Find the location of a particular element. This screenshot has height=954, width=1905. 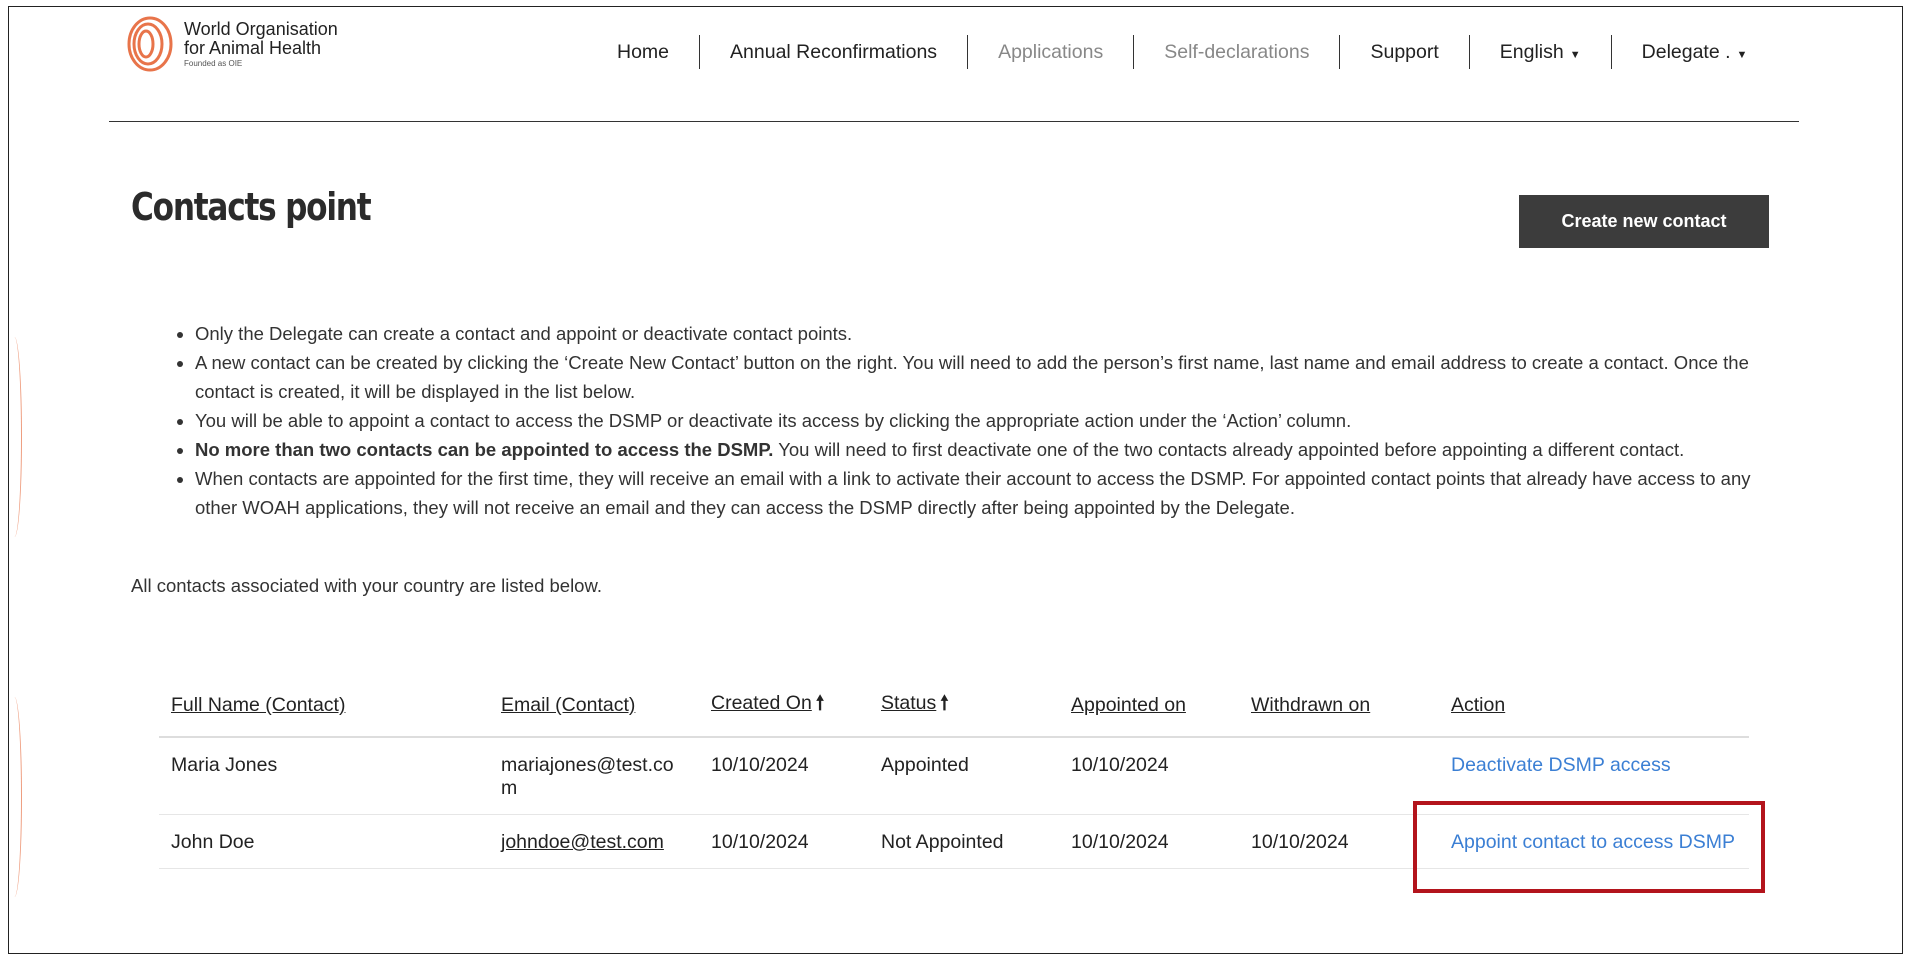

nav-self-declarations: Self-declarations is located at coordinates (1236, 52).